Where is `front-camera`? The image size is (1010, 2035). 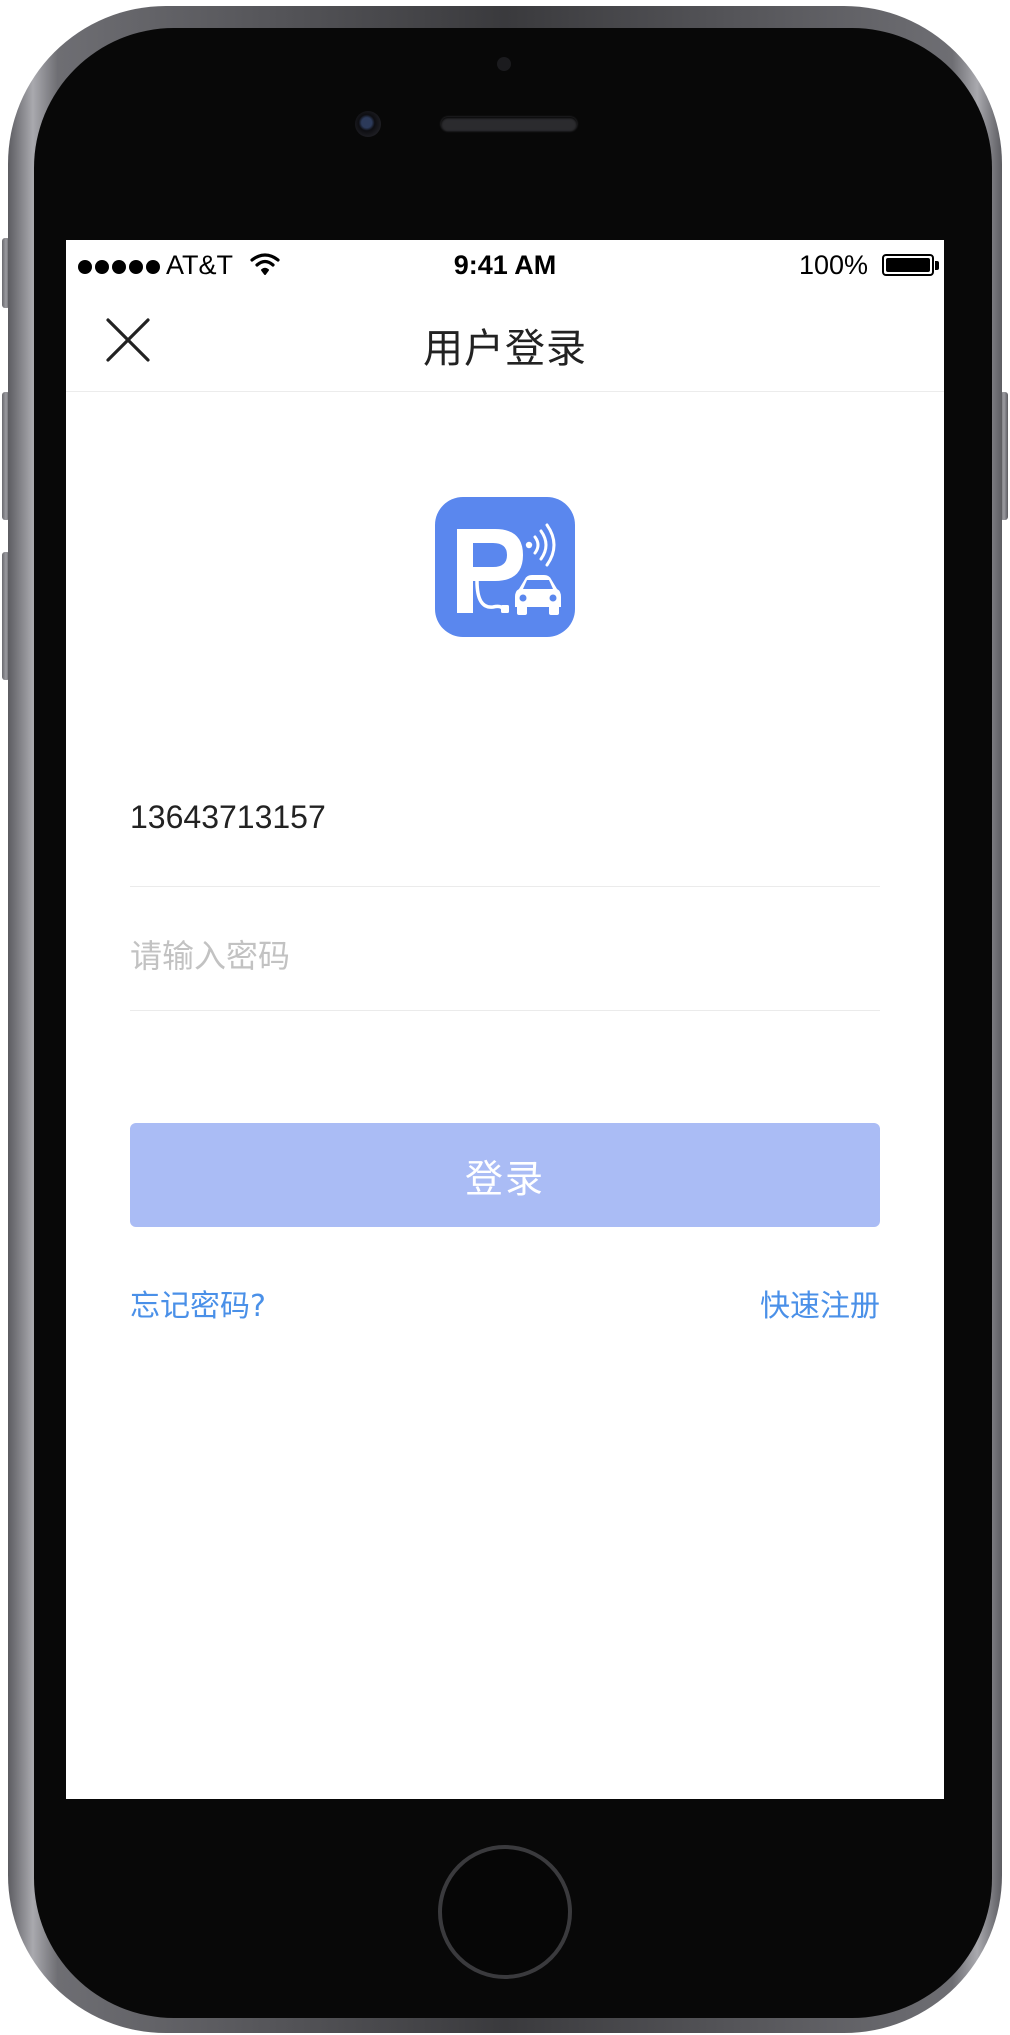
front-camera is located at coordinates (368, 124).